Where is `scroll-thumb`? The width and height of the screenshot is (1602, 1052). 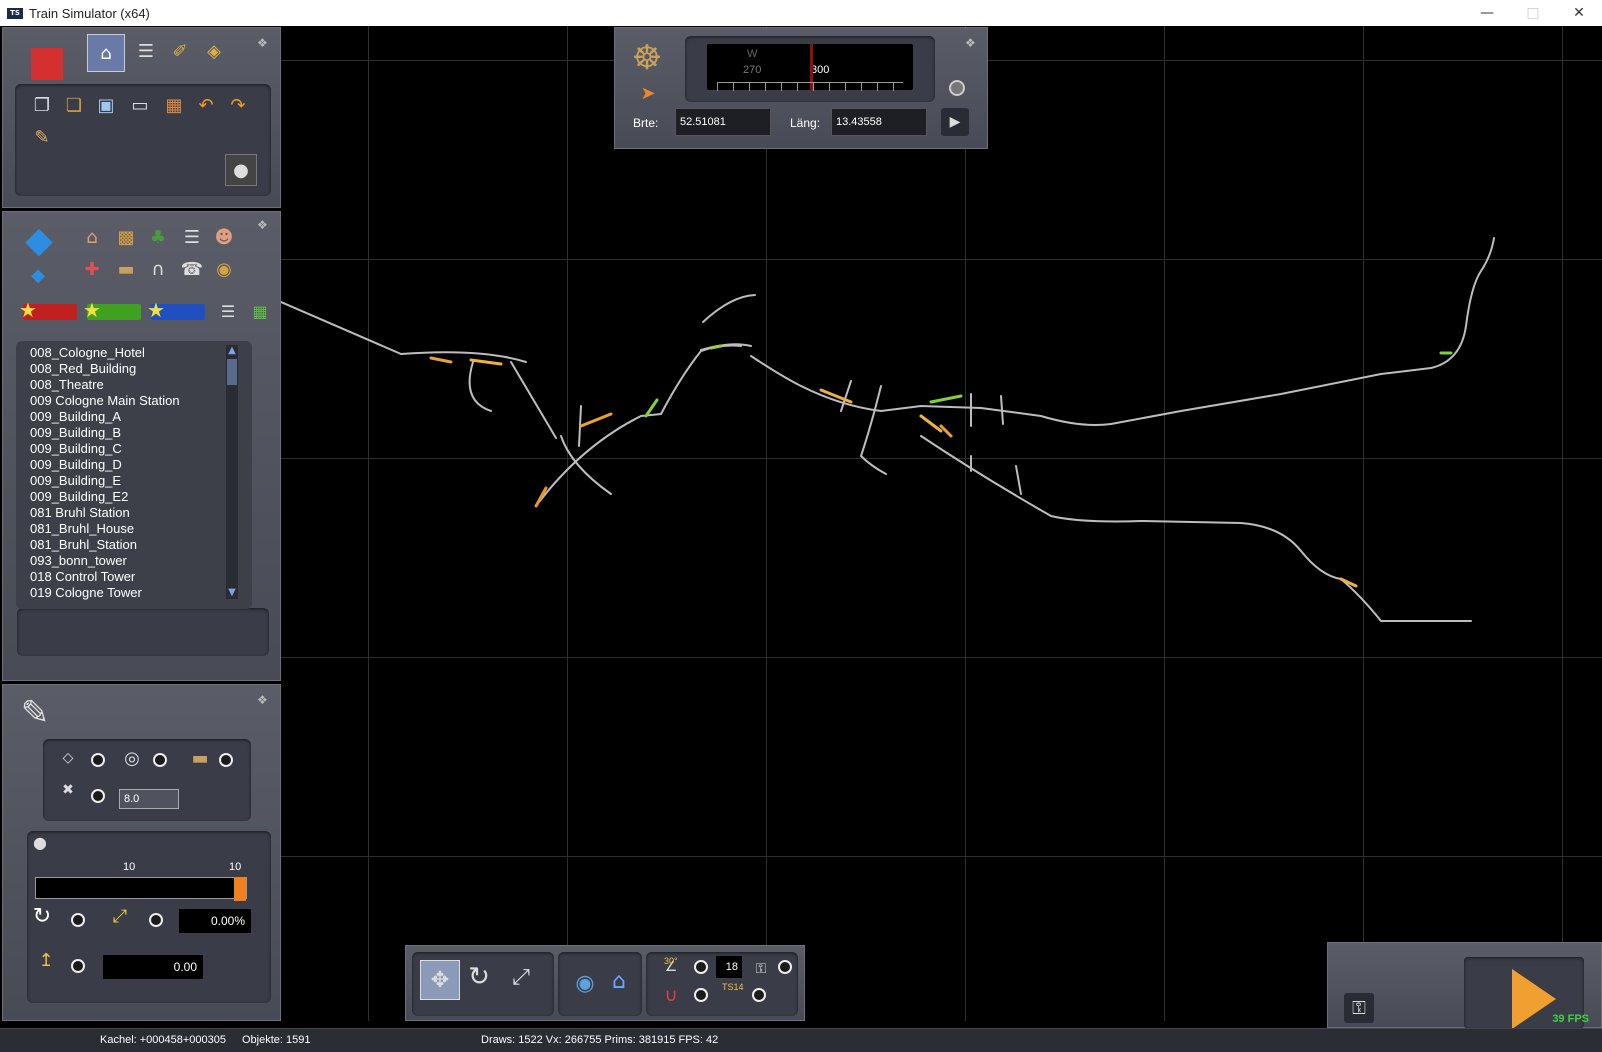 scroll-thumb is located at coordinates (232, 372).